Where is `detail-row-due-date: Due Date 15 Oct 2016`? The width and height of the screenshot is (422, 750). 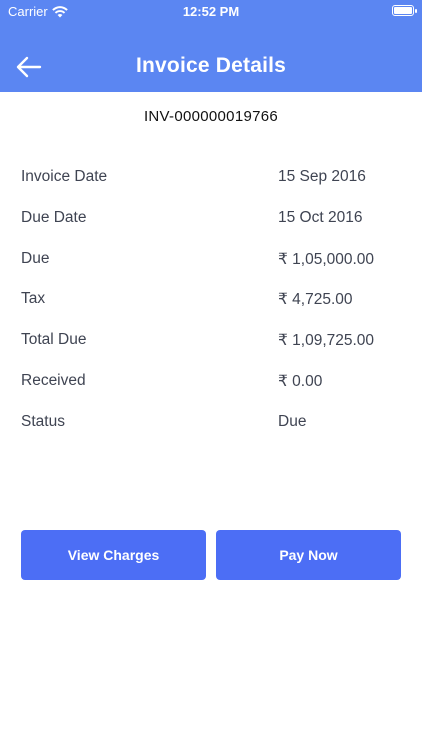 detail-row-due-date: Due Date 15 Oct 2016 is located at coordinates (211, 229).